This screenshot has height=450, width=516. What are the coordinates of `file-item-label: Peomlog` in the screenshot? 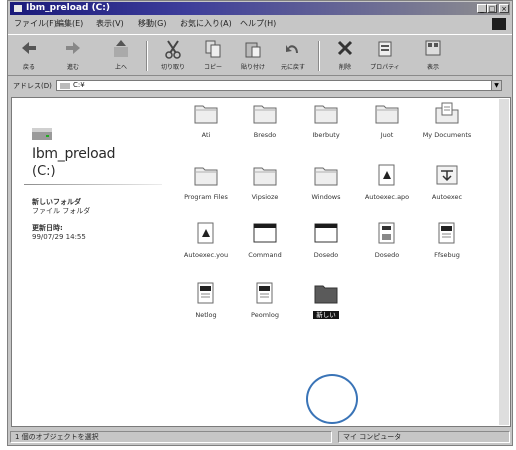 It's located at (265, 315).